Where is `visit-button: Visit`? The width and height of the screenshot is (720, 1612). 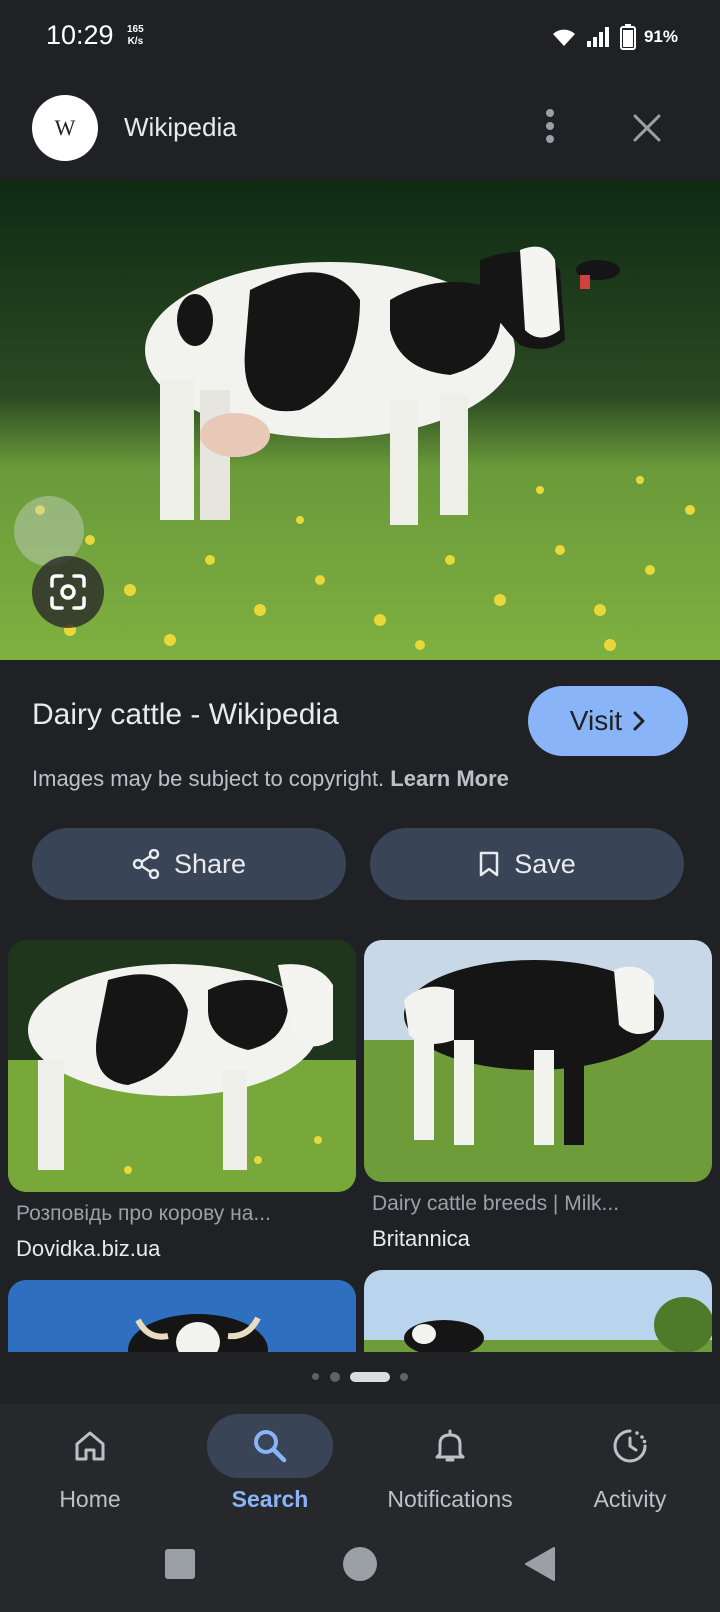
visit-button: Visit is located at coordinates (608, 721).